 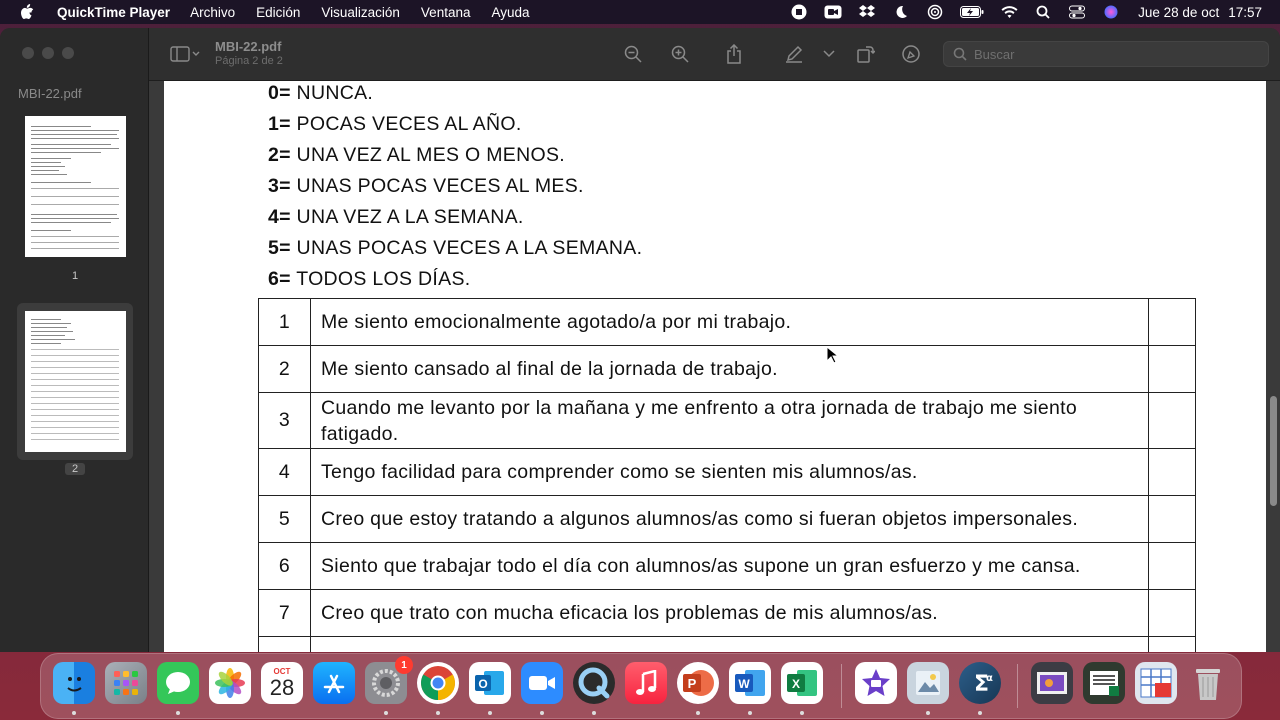 I want to click on search-icon, so click(x=1043, y=12).